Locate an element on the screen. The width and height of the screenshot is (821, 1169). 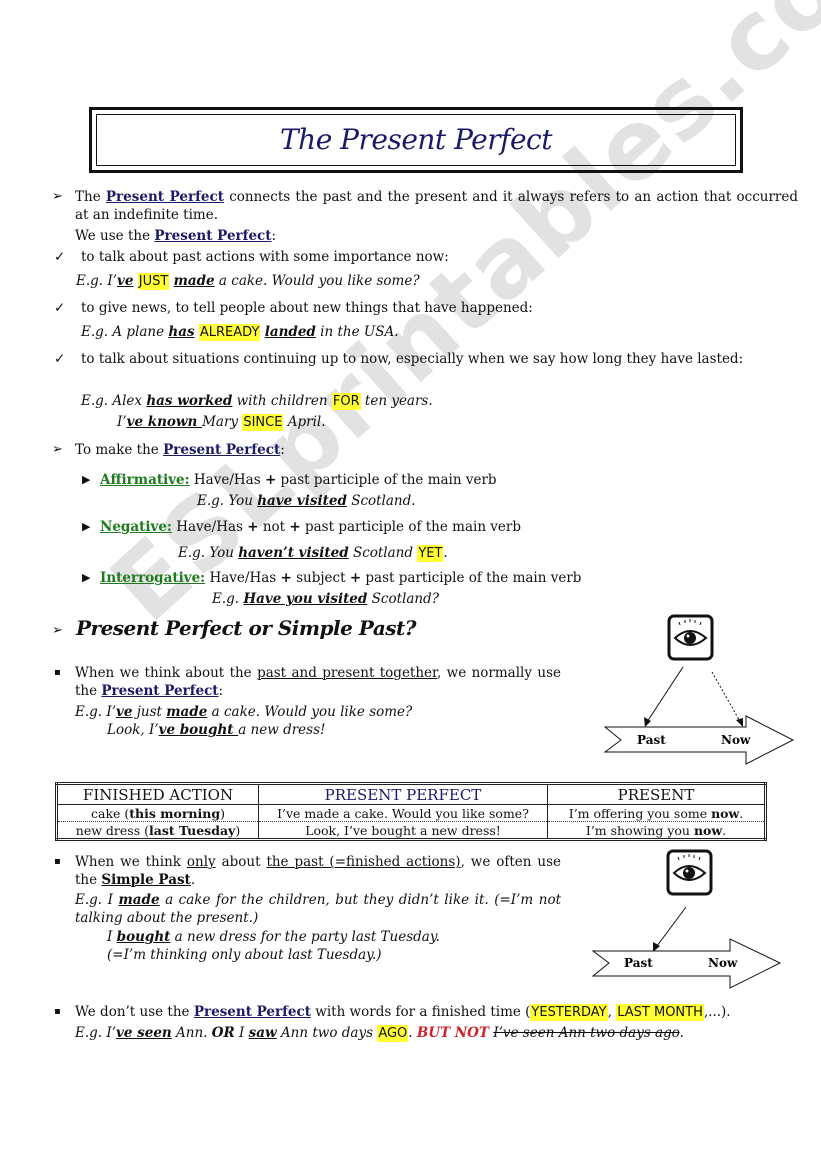
form-label: Affirmative: is located at coordinates (145, 480).